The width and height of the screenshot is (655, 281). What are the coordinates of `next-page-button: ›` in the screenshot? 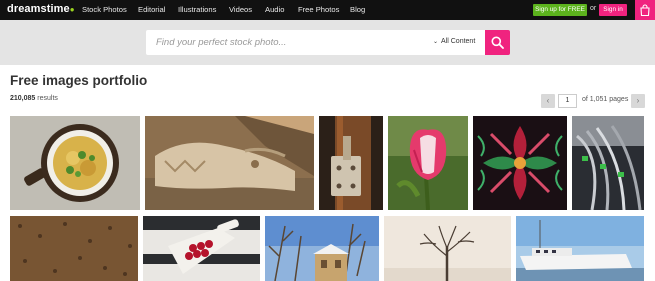 It's located at (638, 101).